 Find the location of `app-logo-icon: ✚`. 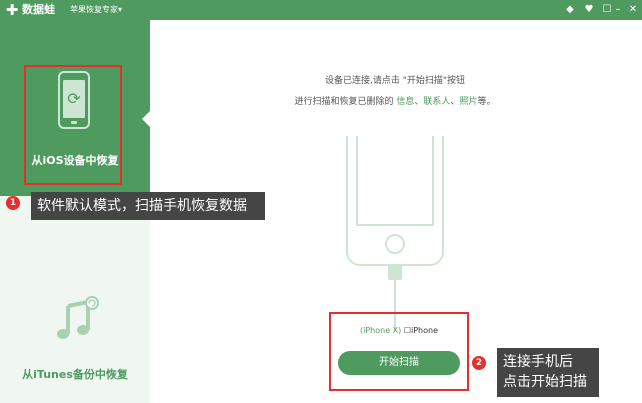

app-logo-icon: ✚ is located at coordinates (12, 10).